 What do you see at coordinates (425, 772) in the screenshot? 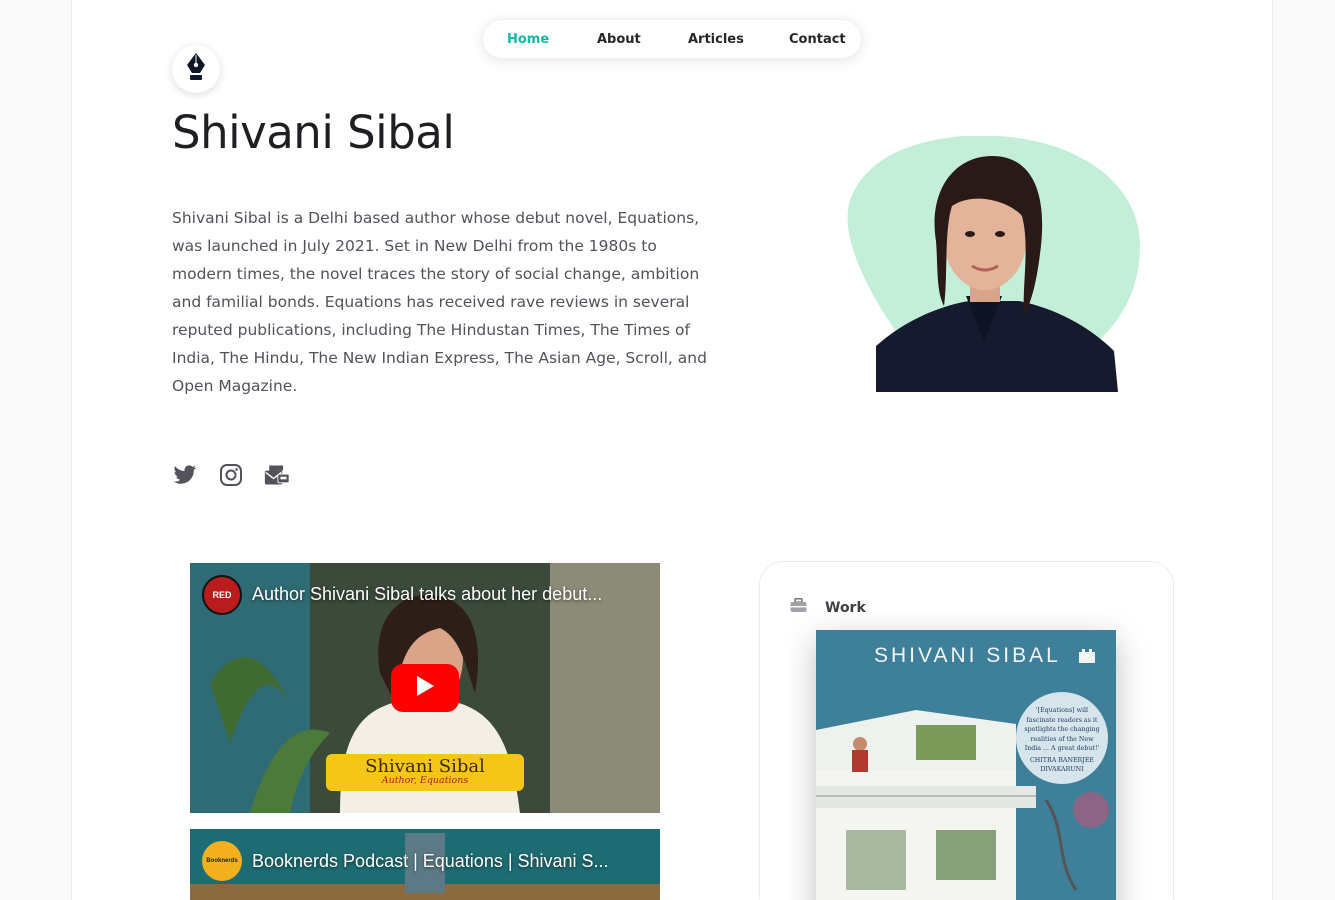
I see `lower-third: Shivani Sibal Author, Equations` at bounding box center [425, 772].